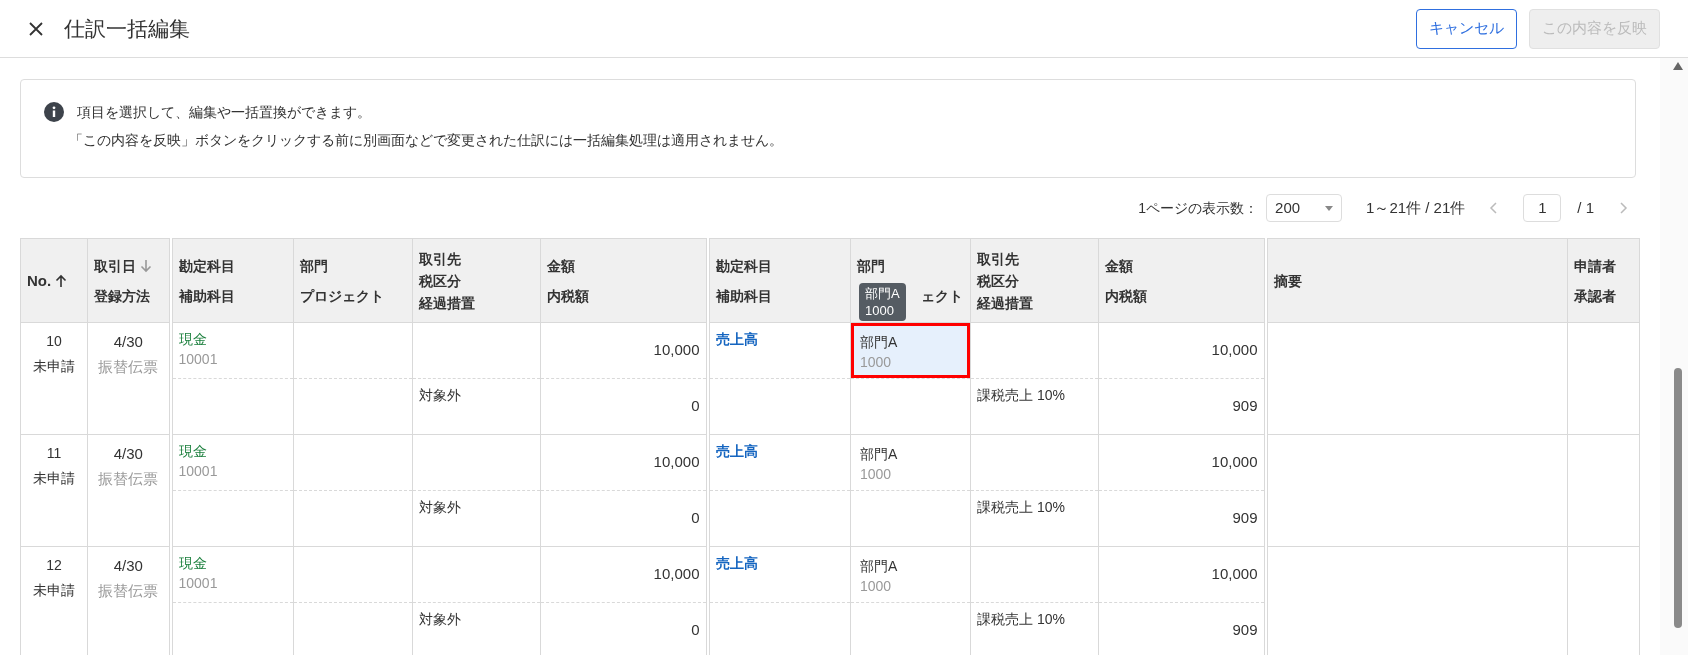 The width and height of the screenshot is (1688, 655). What do you see at coordinates (1542, 208) in the screenshot?
I see `page-number-field: 1` at bounding box center [1542, 208].